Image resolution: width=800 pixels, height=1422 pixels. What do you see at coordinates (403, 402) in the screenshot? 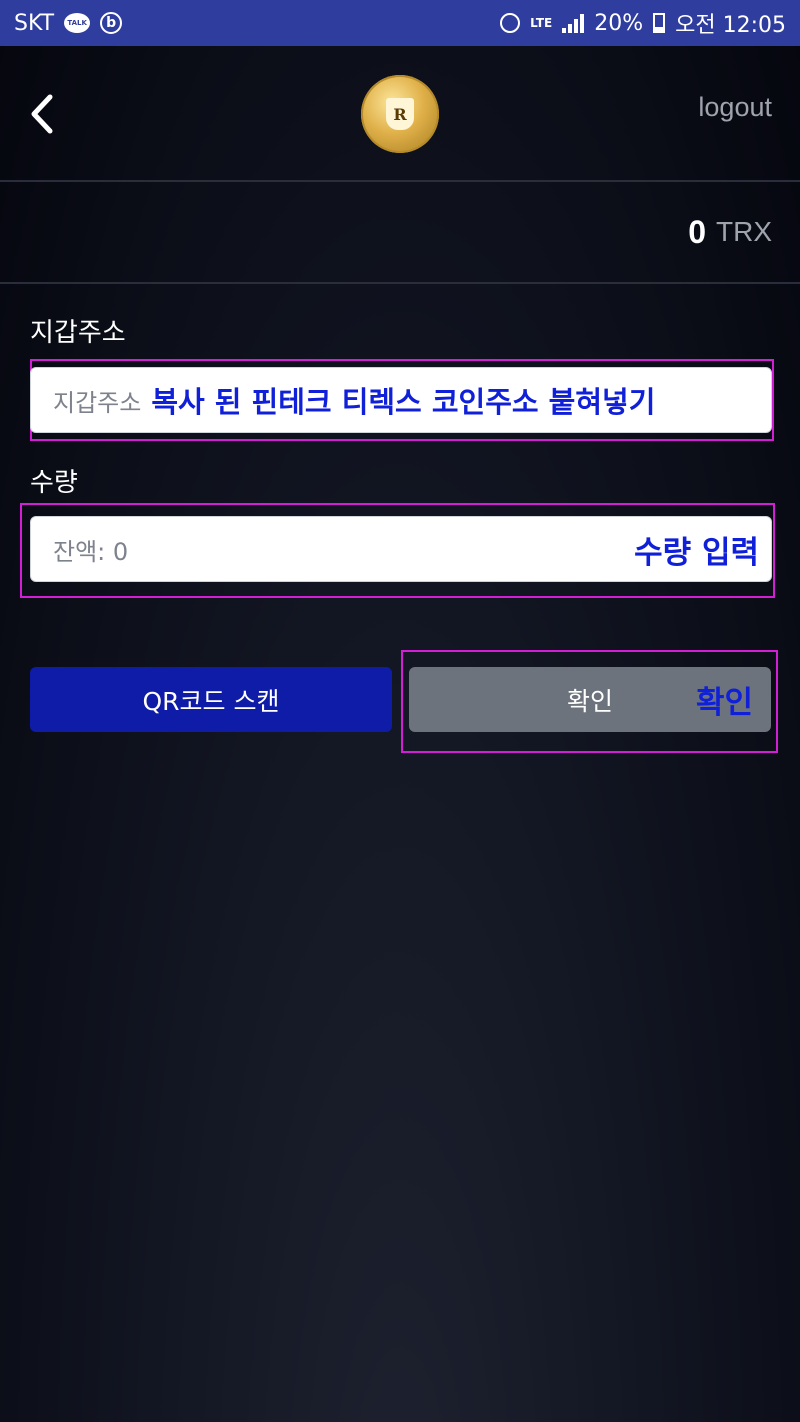
I see `wallet-annotation-text: 복사 된 핀테크 티렉스 코인주소 붙혀넣기` at bounding box center [403, 402].